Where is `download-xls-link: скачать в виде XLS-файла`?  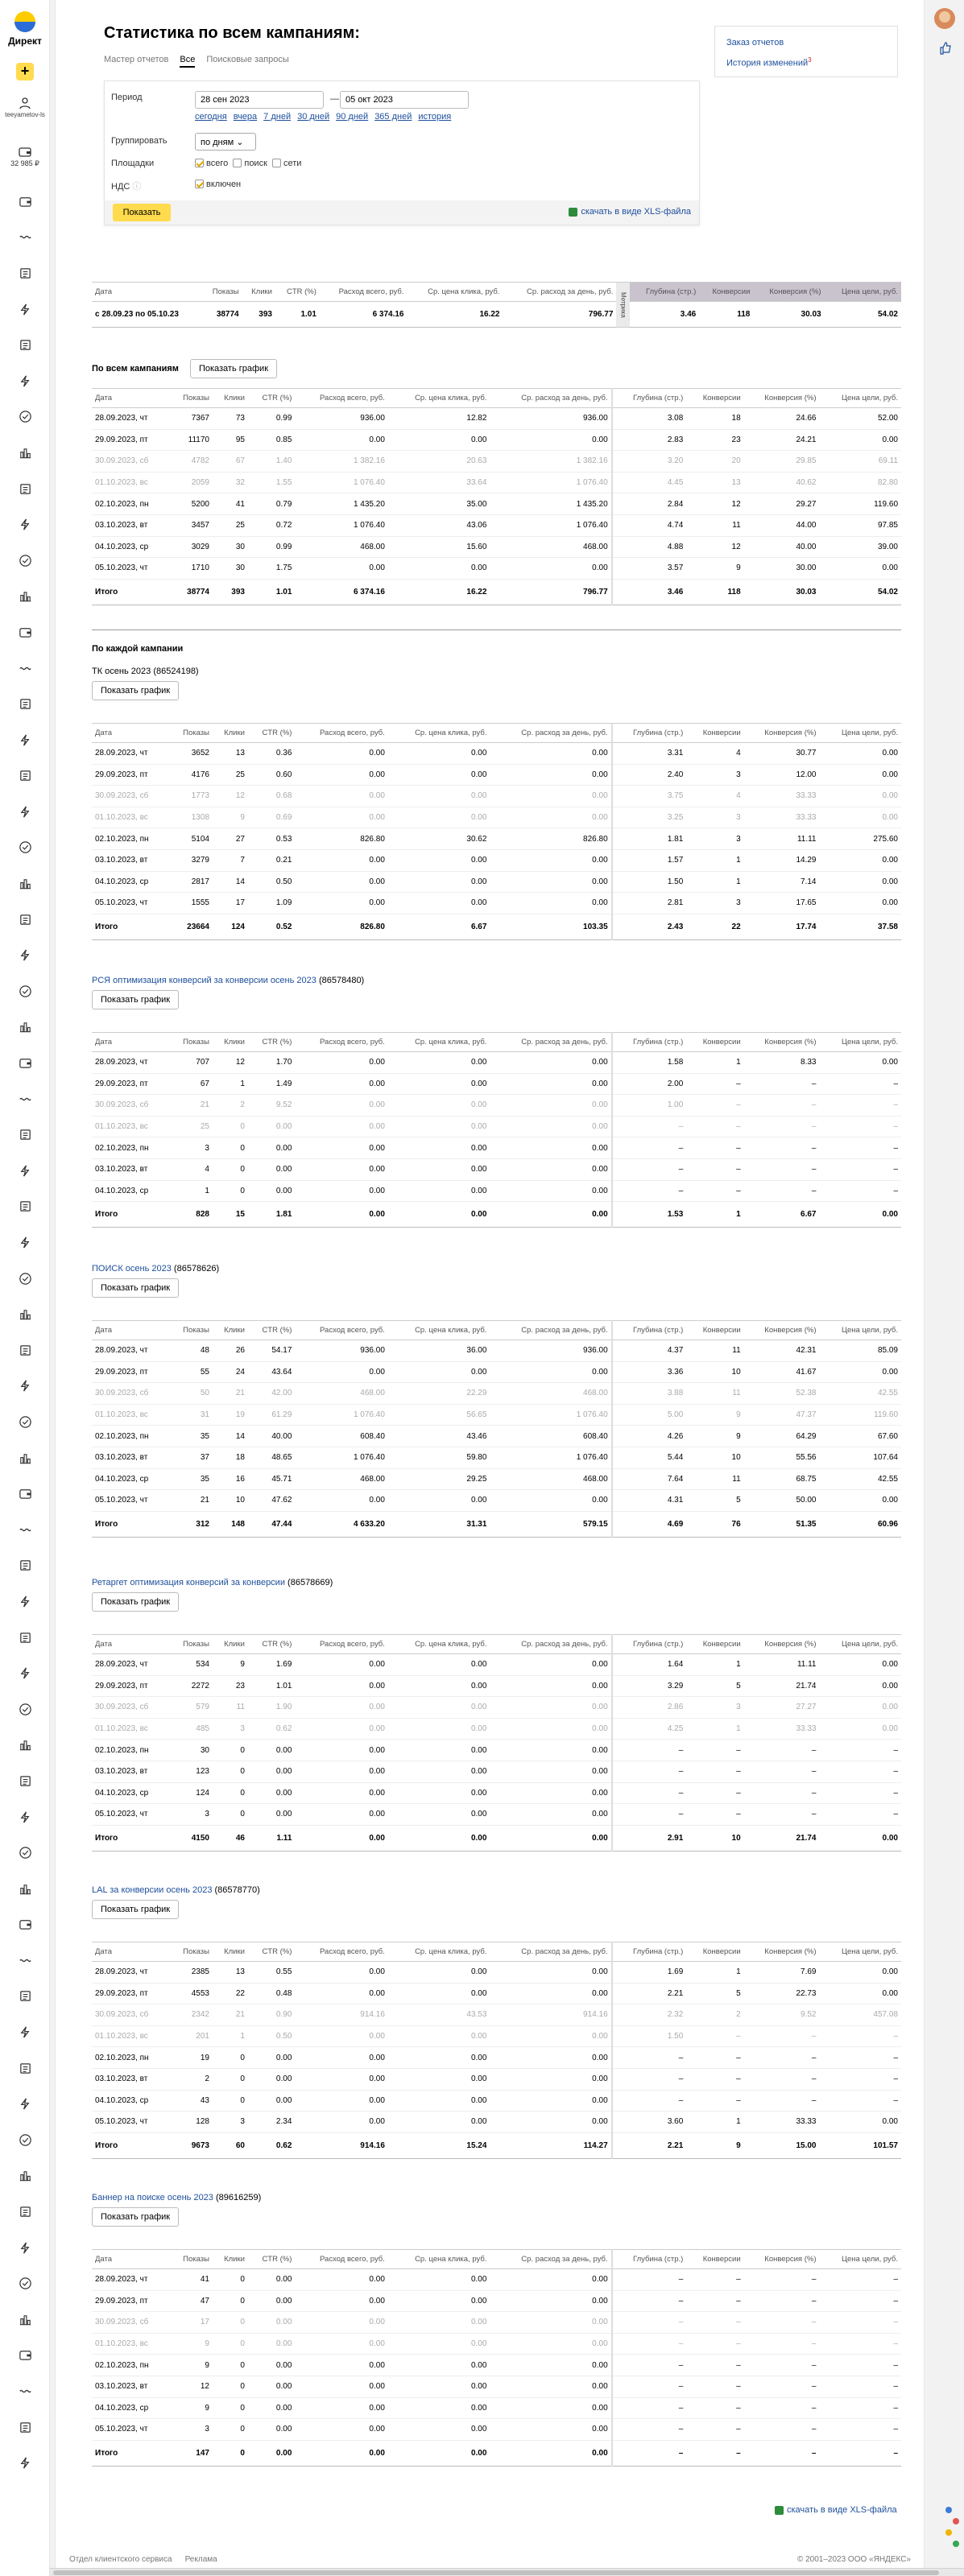
download-xls-link: скачать в виде XLS-файла is located at coordinates (630, 212).